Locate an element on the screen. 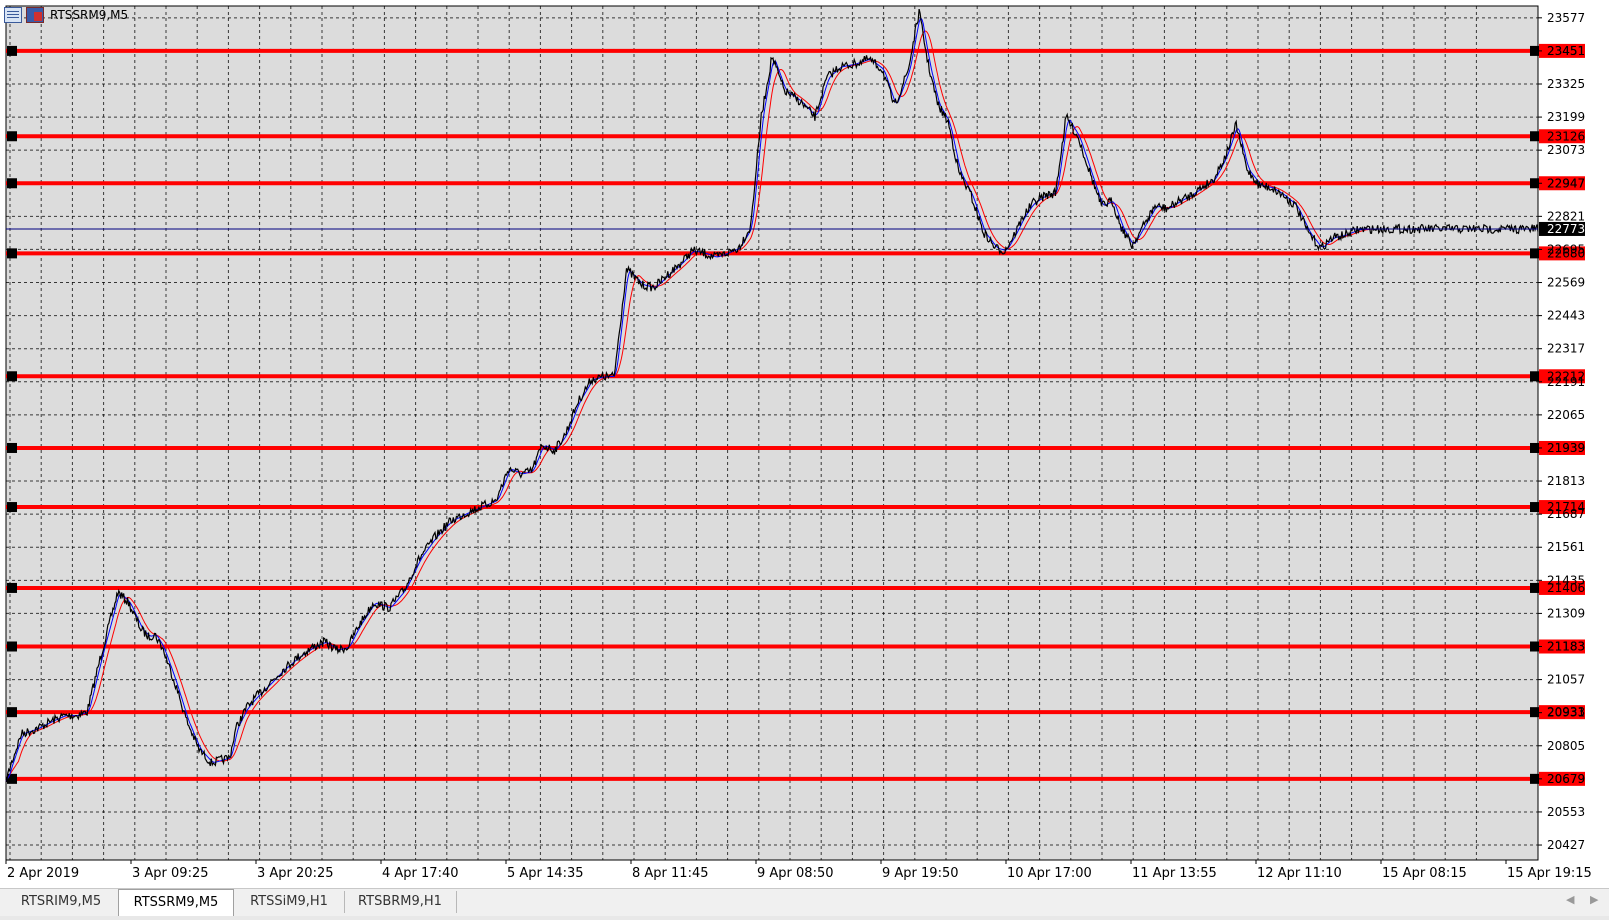  window-title: RTSSRM9,M5 is located at coordinates (89, 15).